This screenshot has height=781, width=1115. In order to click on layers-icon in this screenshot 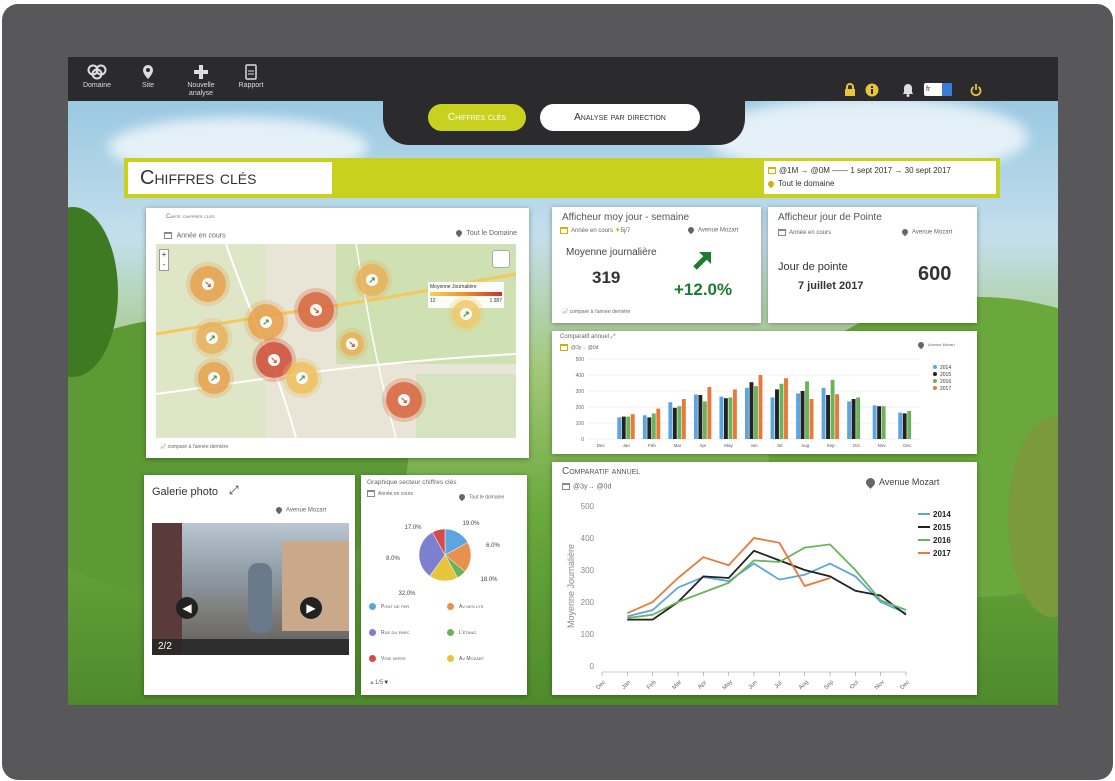, I will do `click(501, 259)`.